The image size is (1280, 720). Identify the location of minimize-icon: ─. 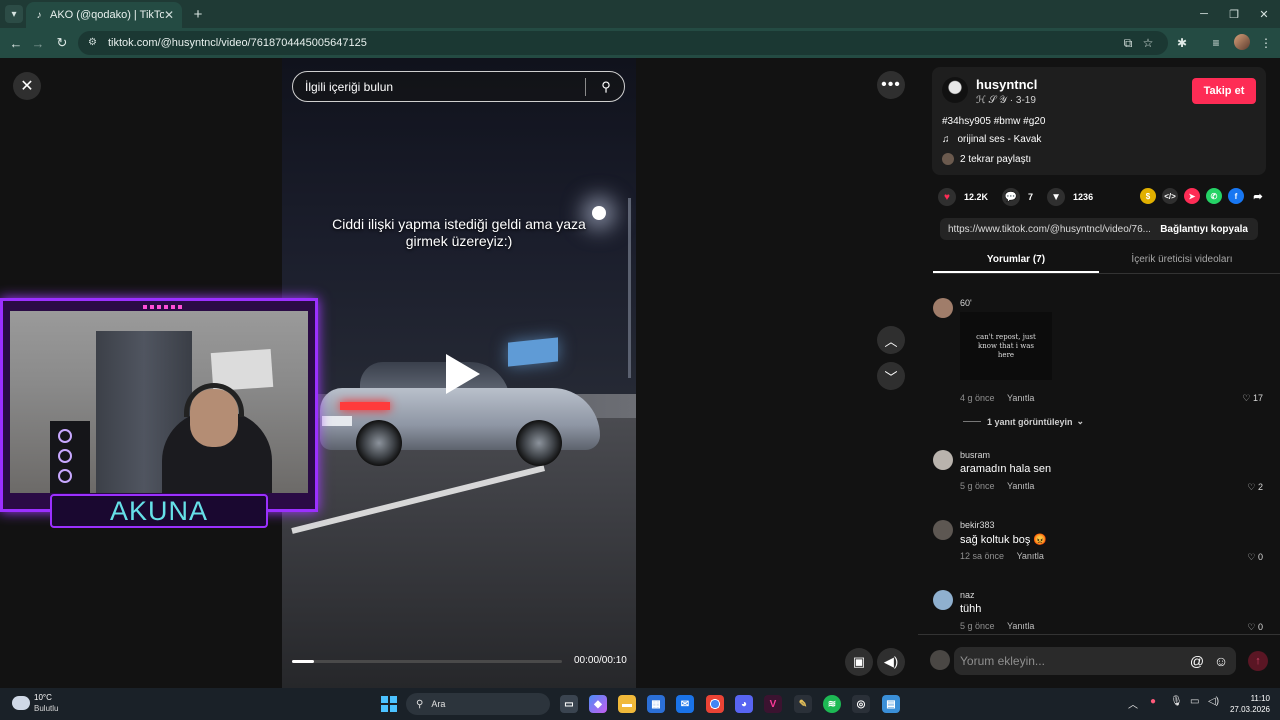
(1204, 14).